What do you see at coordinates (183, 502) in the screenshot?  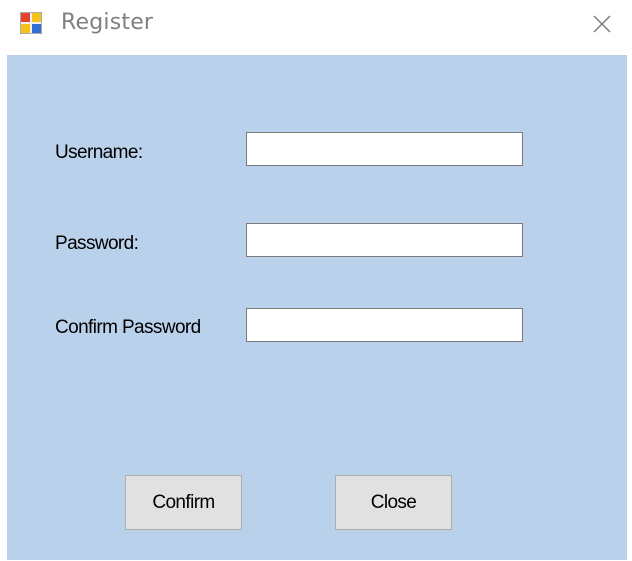 I see `confirm-button: Confirm` at bounding box center [183, 502].